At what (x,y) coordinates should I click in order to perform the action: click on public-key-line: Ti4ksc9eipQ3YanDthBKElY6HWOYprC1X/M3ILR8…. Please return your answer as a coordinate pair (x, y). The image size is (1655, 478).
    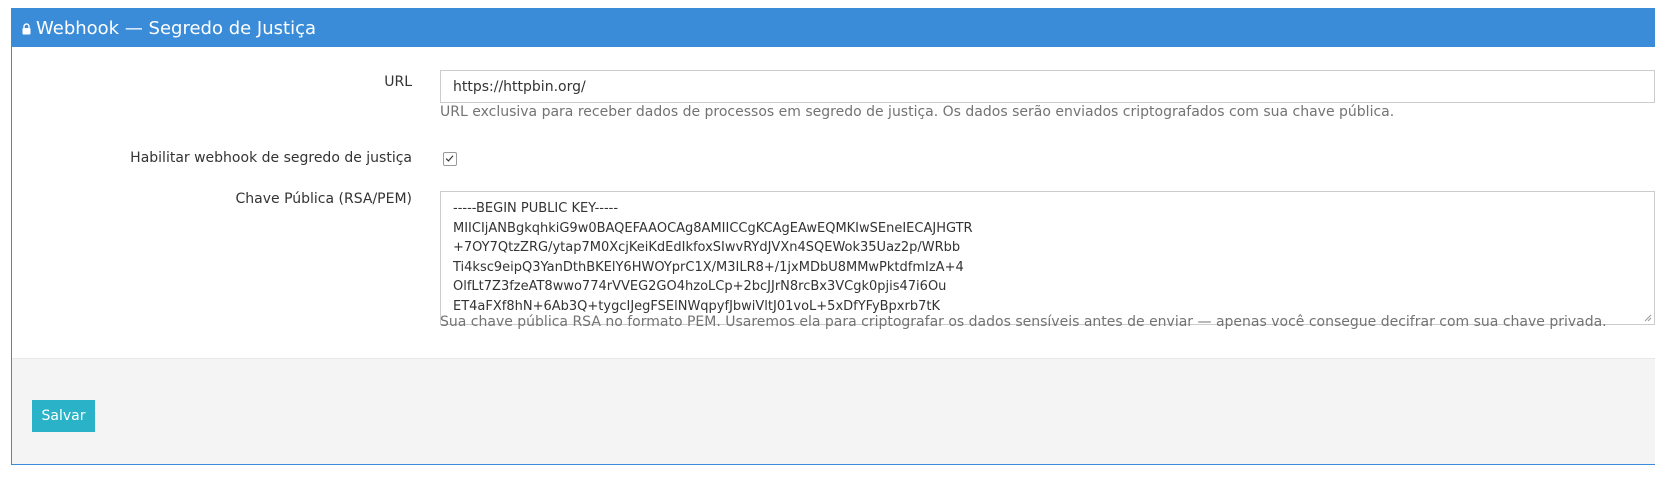
    Looking at the image, I should click on (708, 267).